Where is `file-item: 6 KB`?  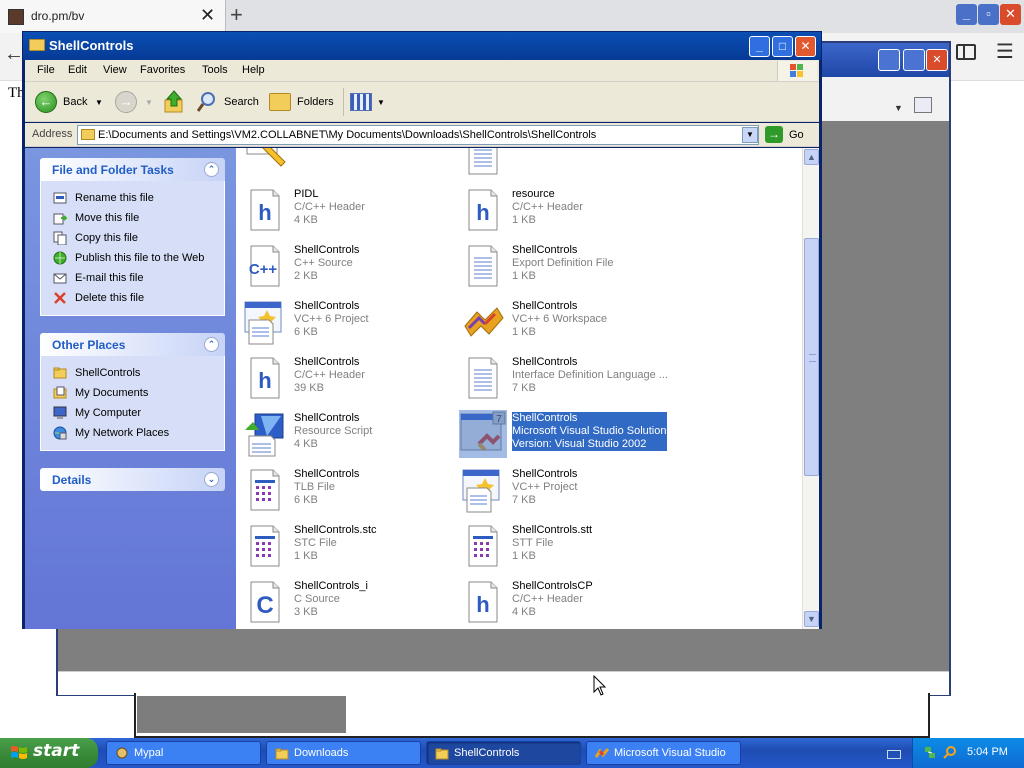 file-item: 6 KB is located at coordinates (568, 167).